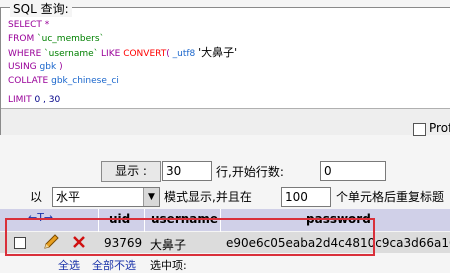 The image size is (450, 273). I want to click on uncheck-all-link: 全部不选, so click(114, 265).